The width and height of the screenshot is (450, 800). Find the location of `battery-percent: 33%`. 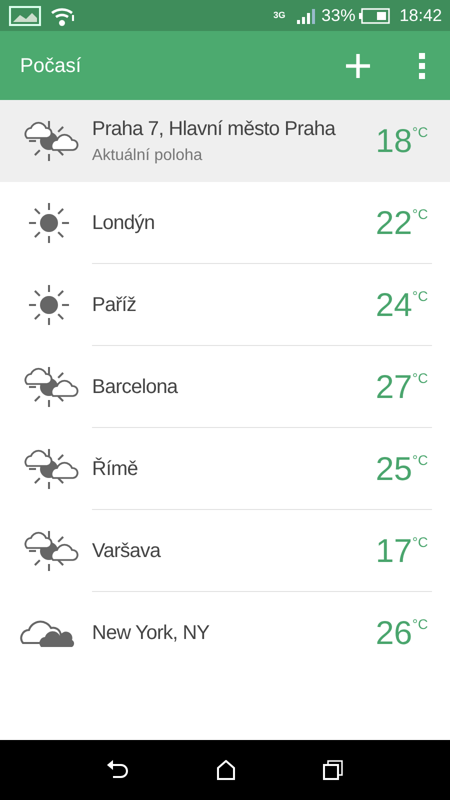

battery-percent: 33% is located at coordinates (338, 15).